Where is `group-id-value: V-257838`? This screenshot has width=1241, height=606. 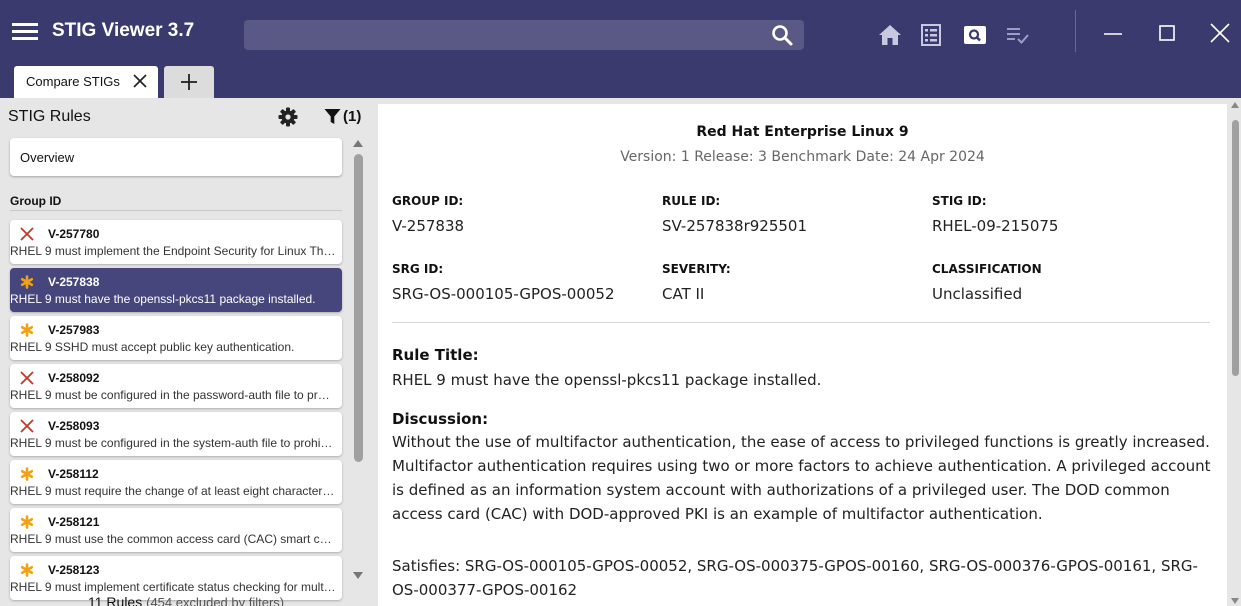
group-id-value: V-257838 is located at coordinates (428, 226).